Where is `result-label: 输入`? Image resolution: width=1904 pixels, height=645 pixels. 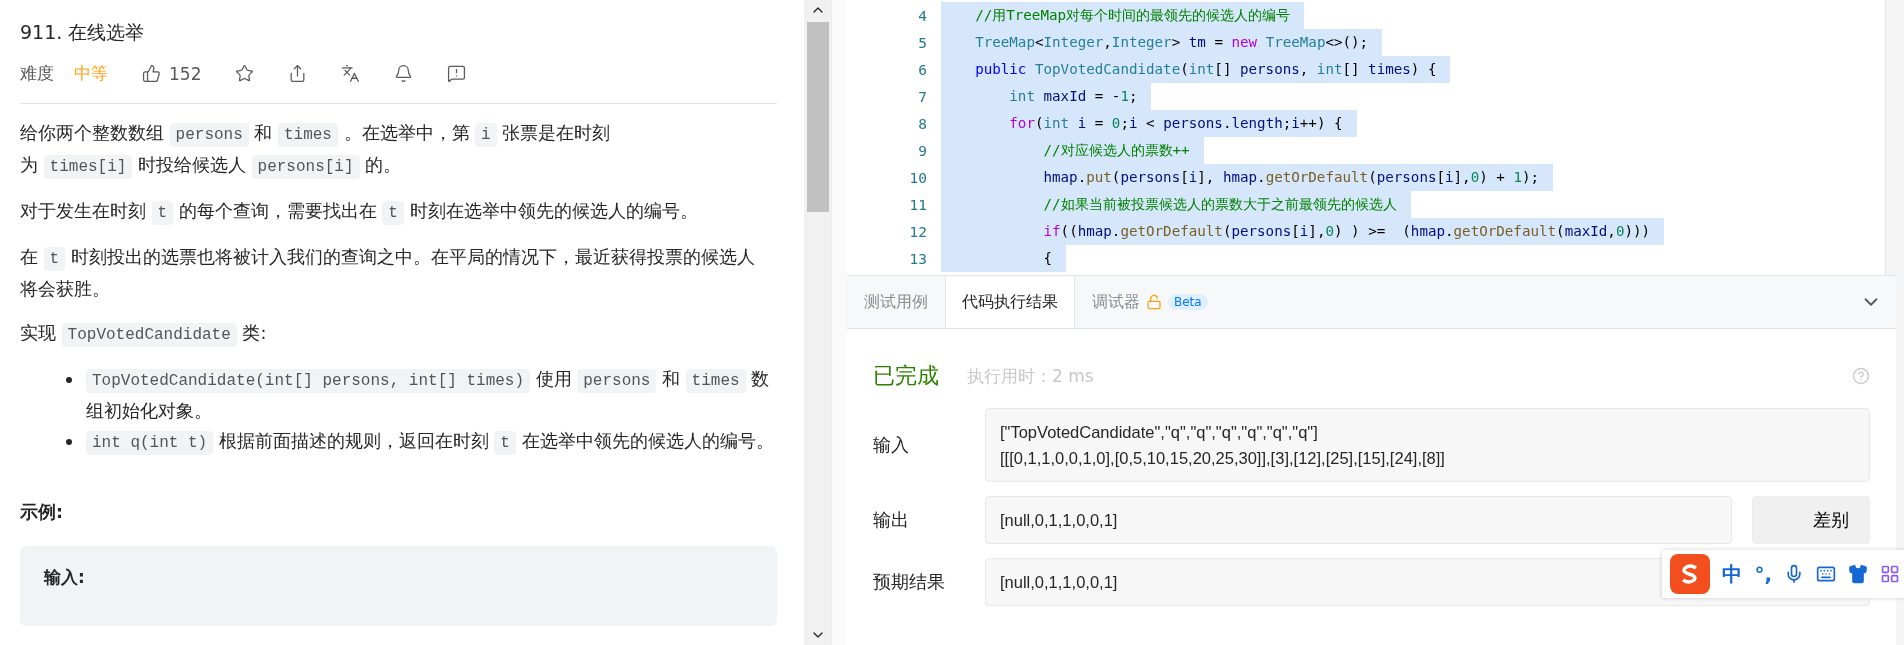 result-label: 输入 is located at coordinates (891, 445).